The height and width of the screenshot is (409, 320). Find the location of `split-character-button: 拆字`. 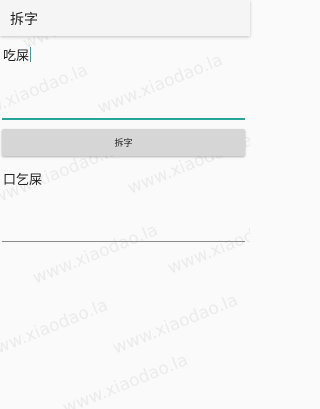

split-character-button: 拆字 is located at coordinates (123, 142).